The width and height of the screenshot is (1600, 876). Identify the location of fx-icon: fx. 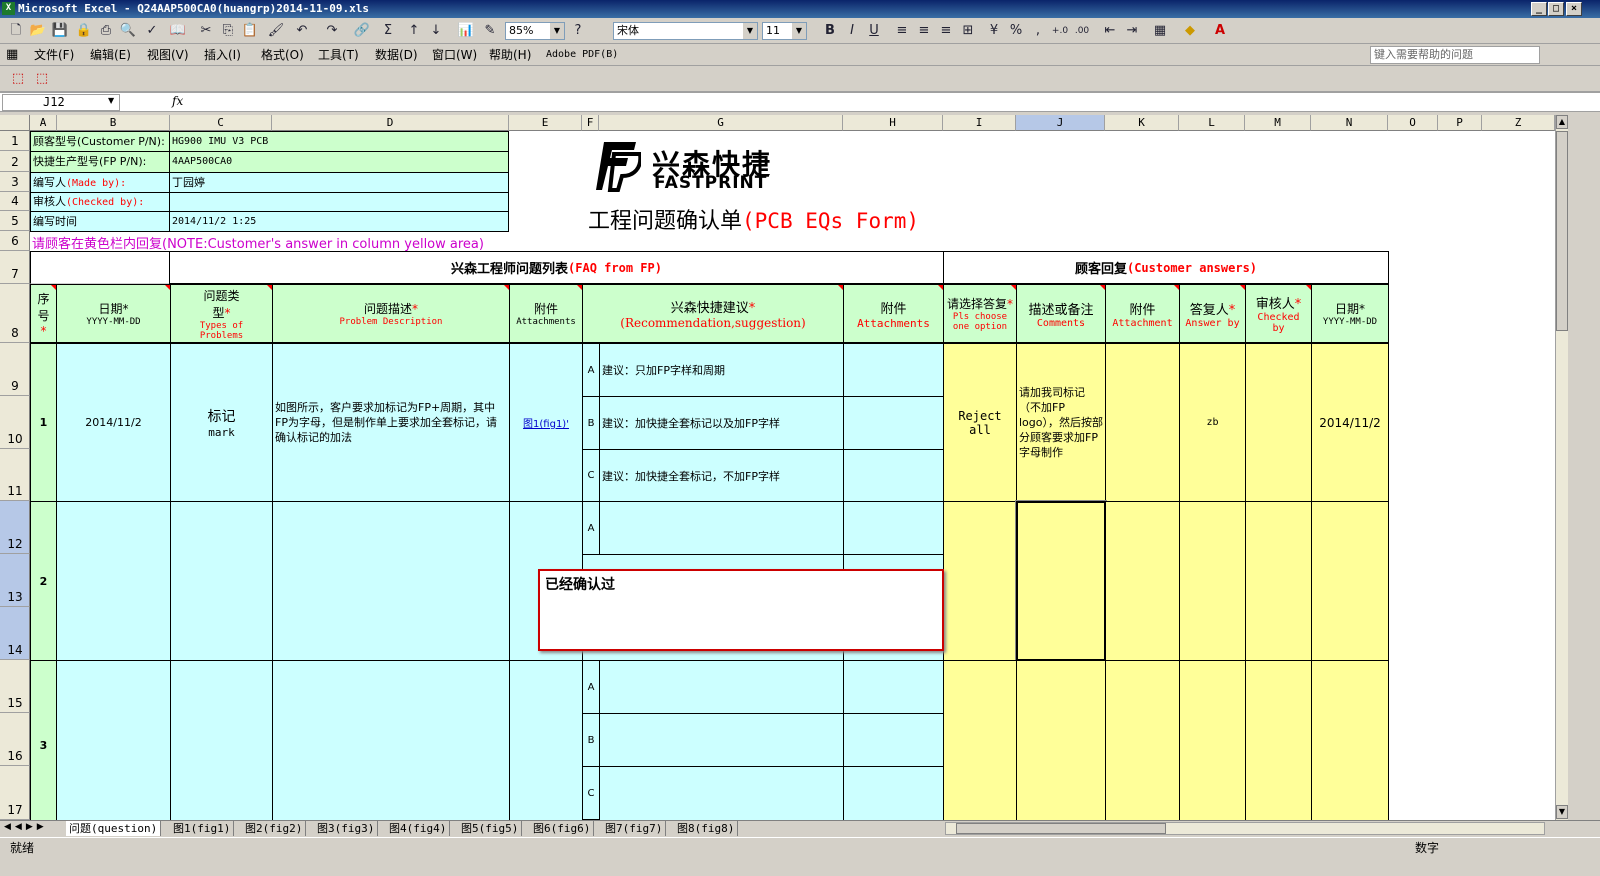
(177, 101).